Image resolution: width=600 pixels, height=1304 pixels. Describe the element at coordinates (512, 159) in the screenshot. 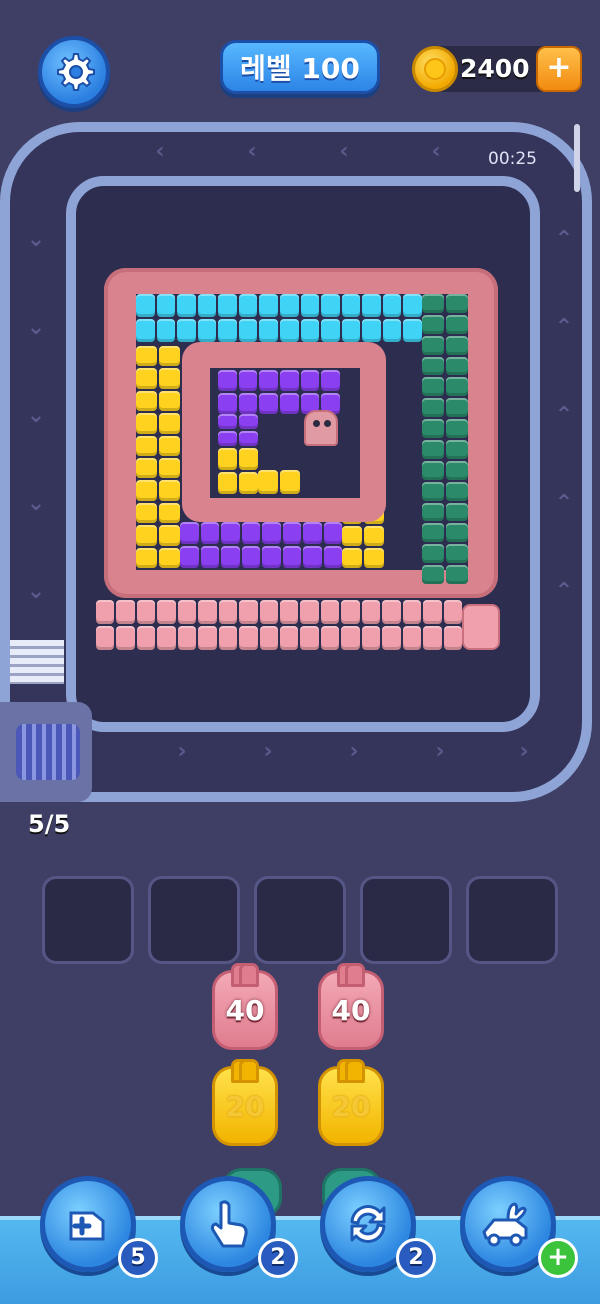

I see `timer: 00:25` at that location.